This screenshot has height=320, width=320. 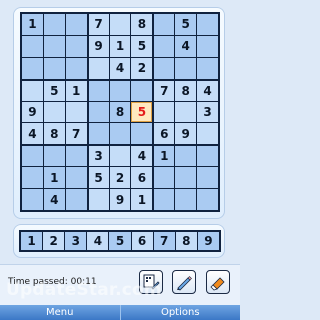 I want to click on status-bar: Time passed: 00:11, so click(x=120, y=285).